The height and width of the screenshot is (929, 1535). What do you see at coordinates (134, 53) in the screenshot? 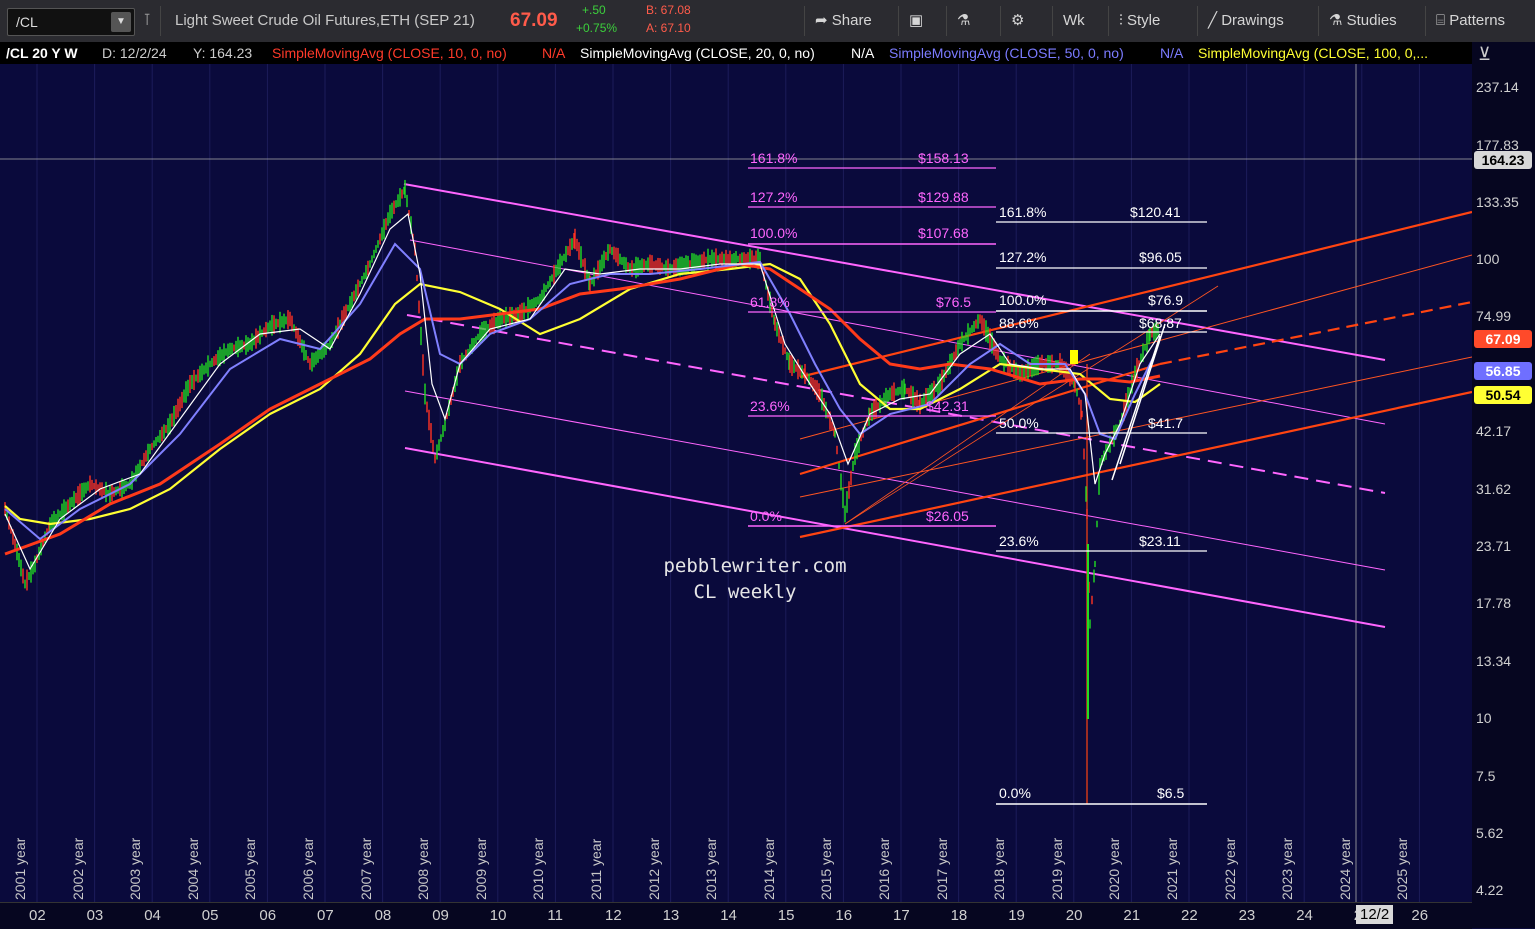
I see `cursor-date: D: 12/2/24` at bounding box center [134, 53].